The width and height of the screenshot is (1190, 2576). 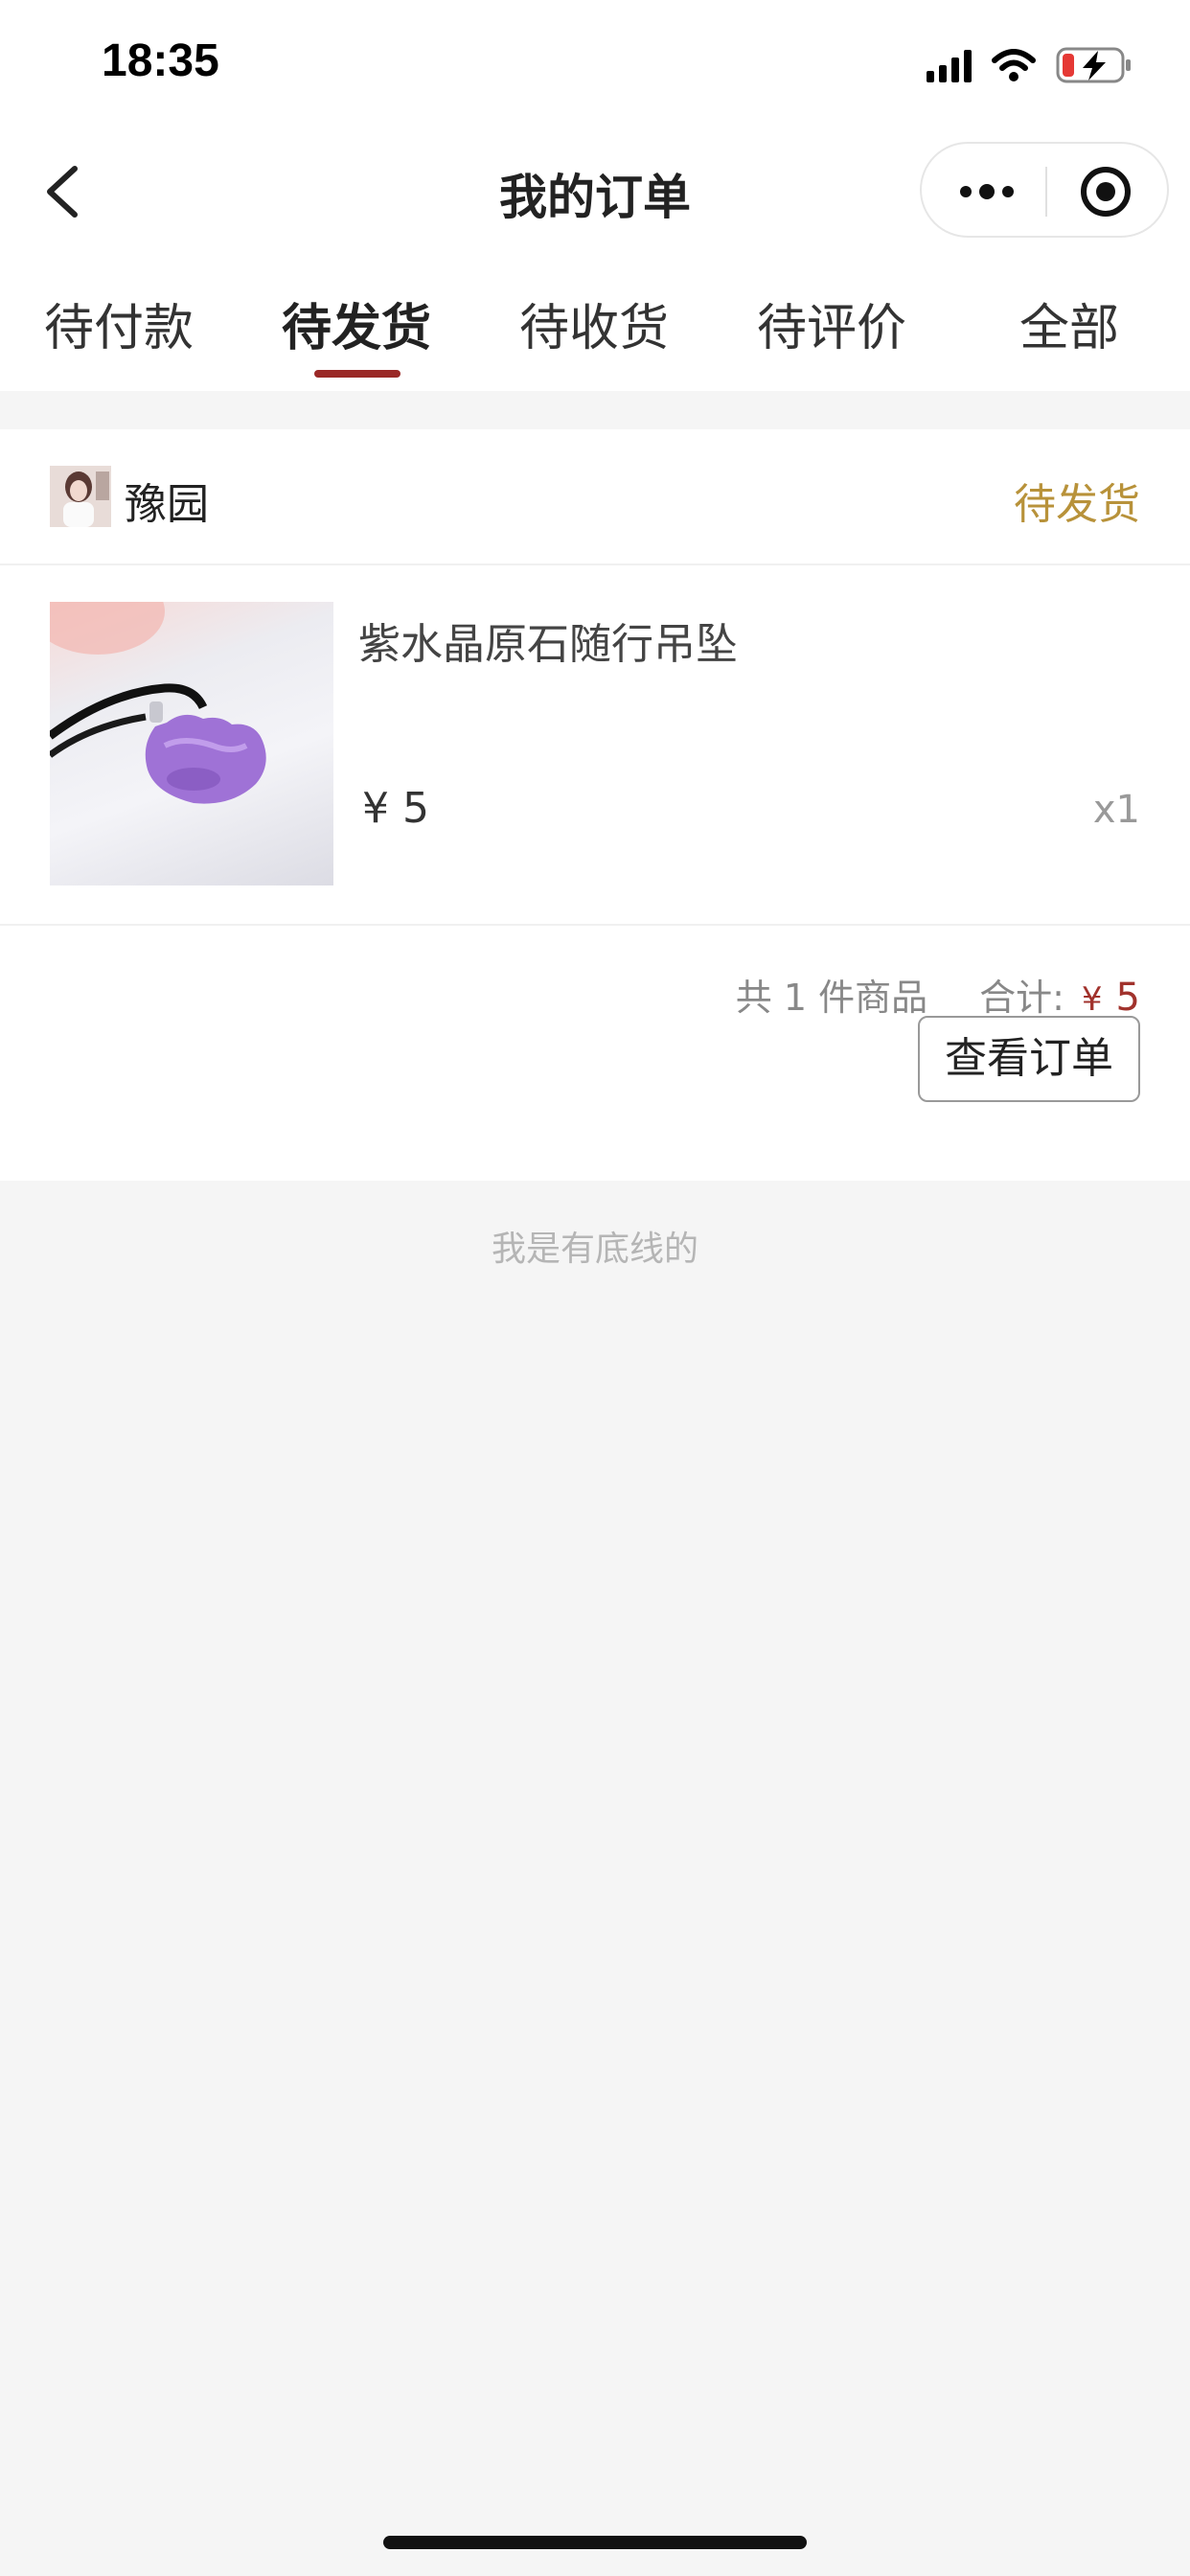 What do you see at coordinates (548, 644) in the screenshot?
I see `product-name: 紫水晶原石随行吊坠` at bounding box center [548, 644].